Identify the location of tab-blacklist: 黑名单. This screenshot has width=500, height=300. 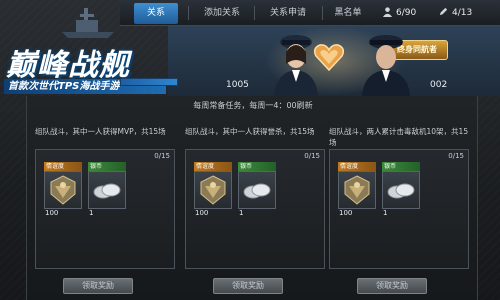
(348, 13).